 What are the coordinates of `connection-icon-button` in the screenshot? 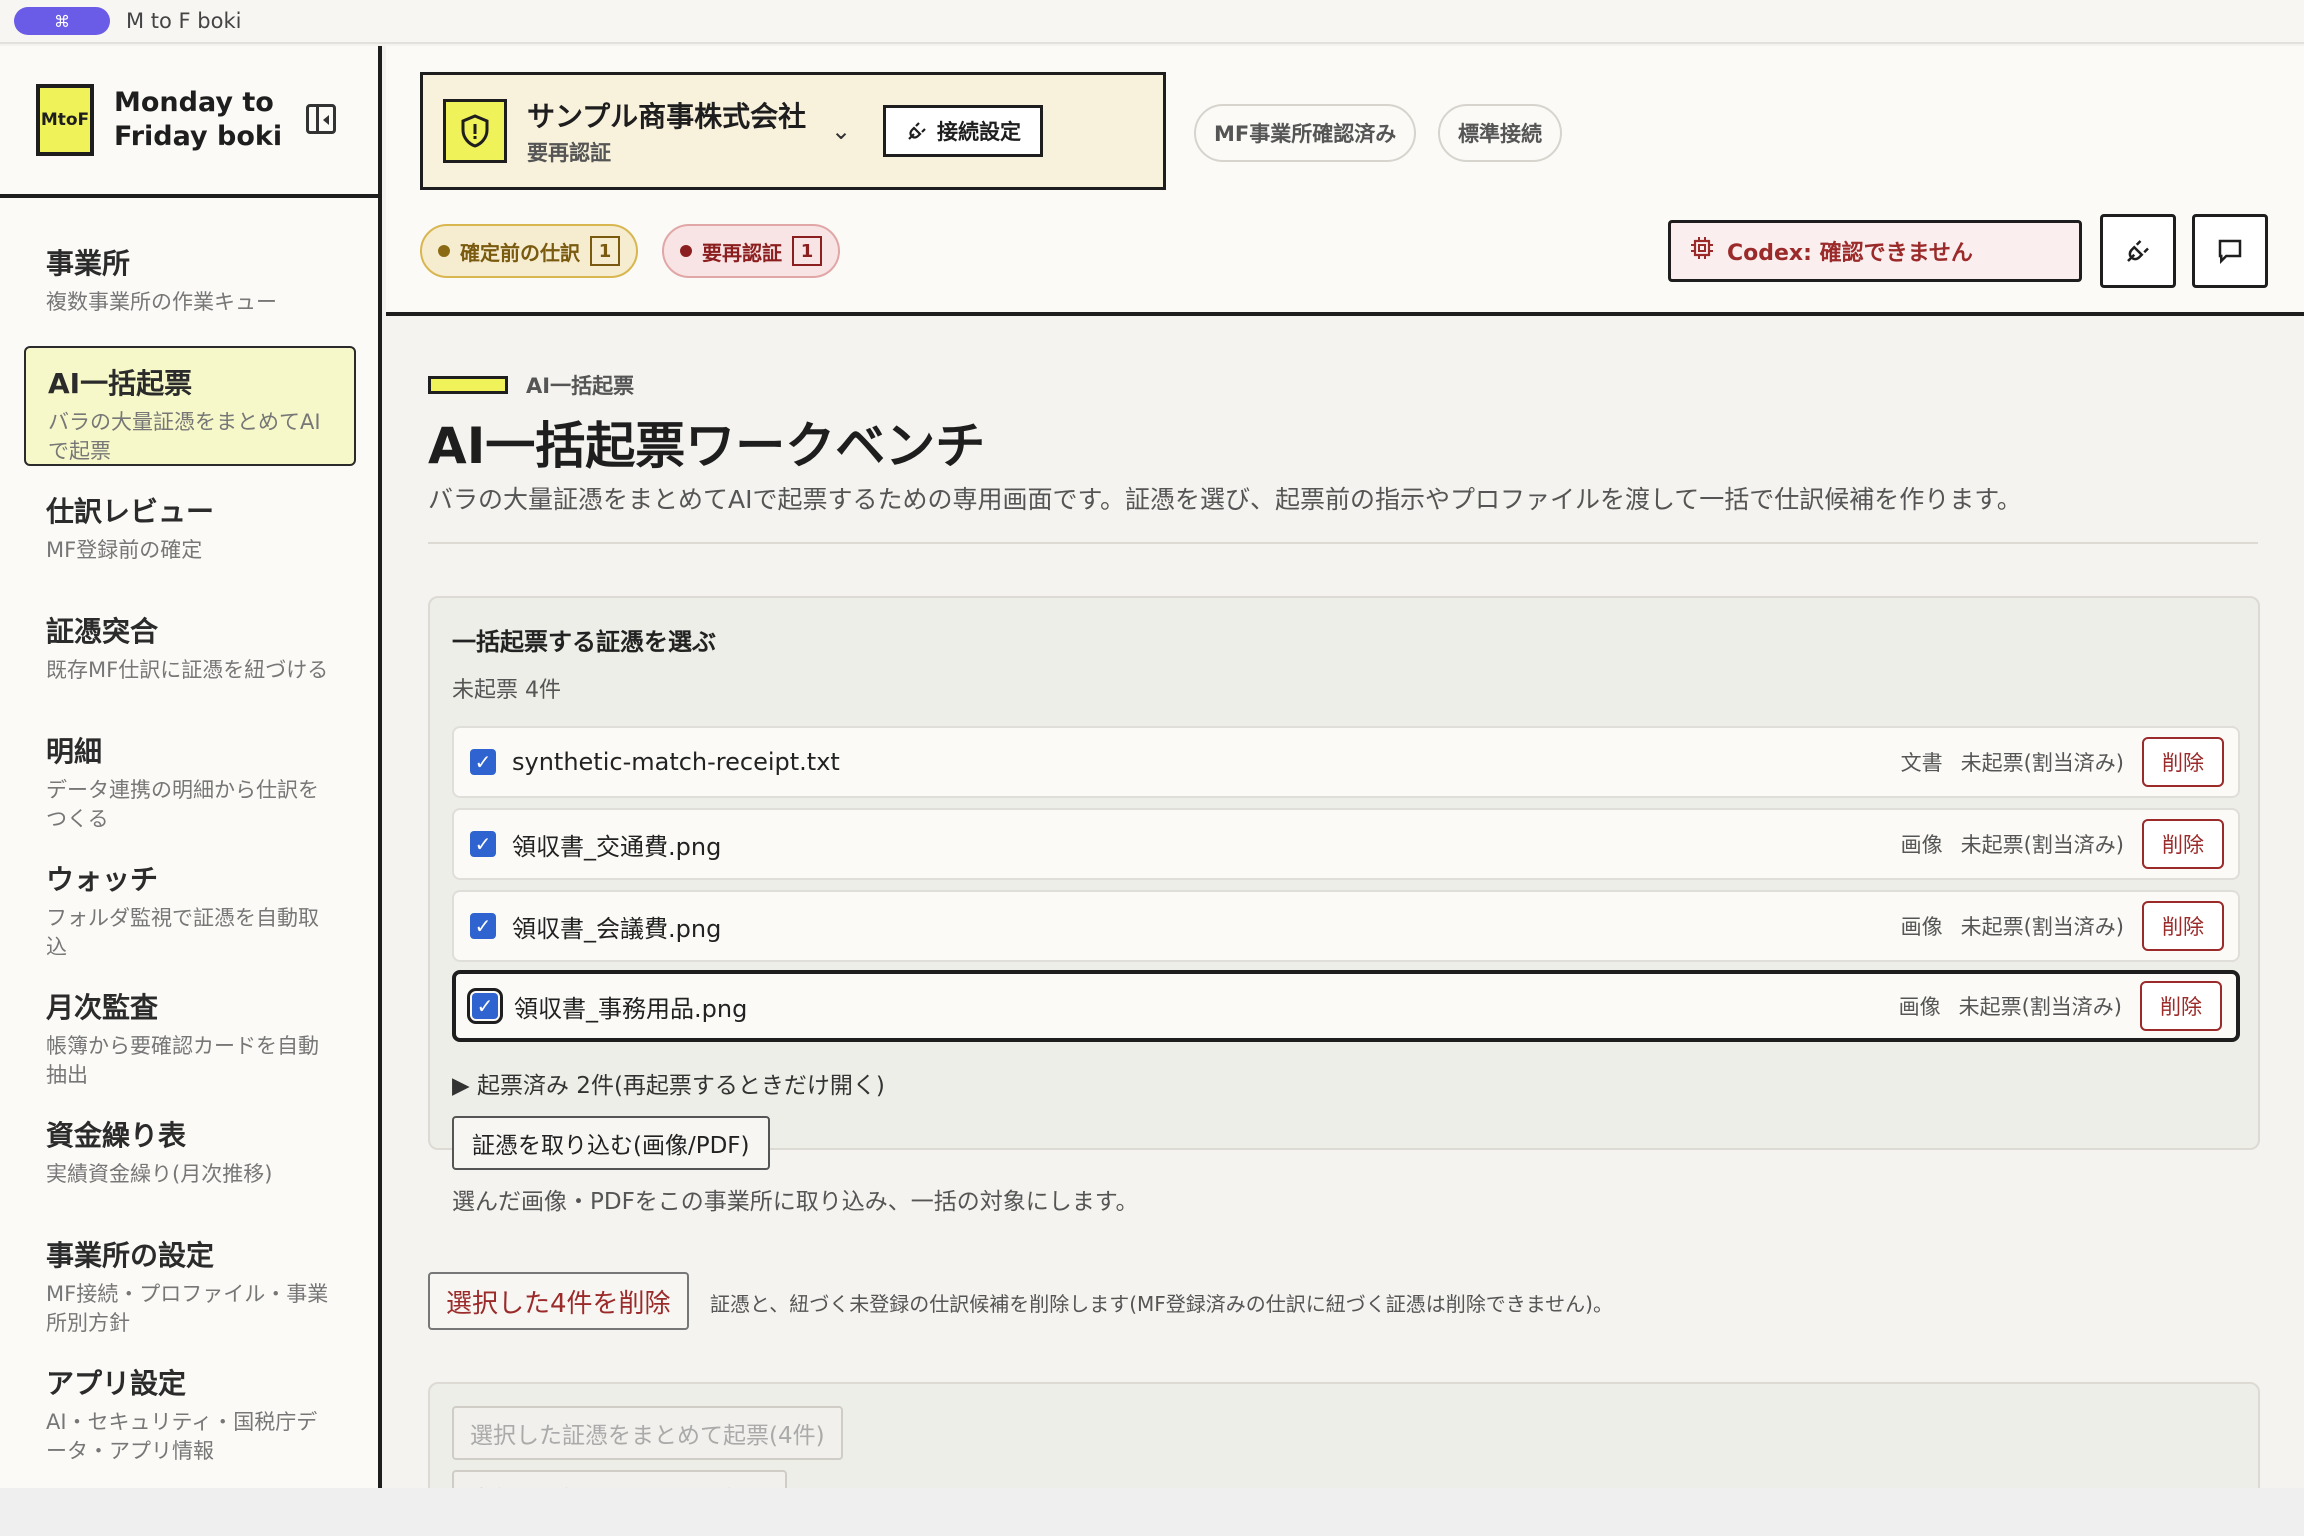 It's located at (2138, 251).